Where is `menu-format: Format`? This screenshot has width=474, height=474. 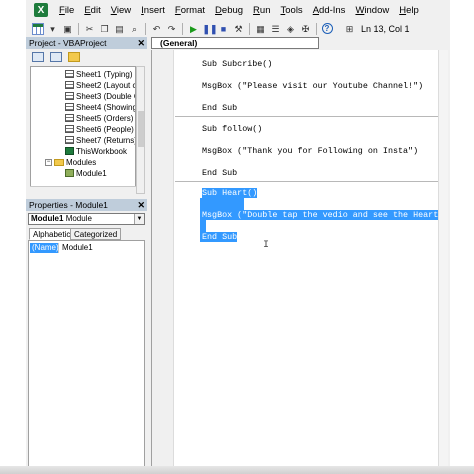 menu-format: Format is located at coordinates (190, 10).